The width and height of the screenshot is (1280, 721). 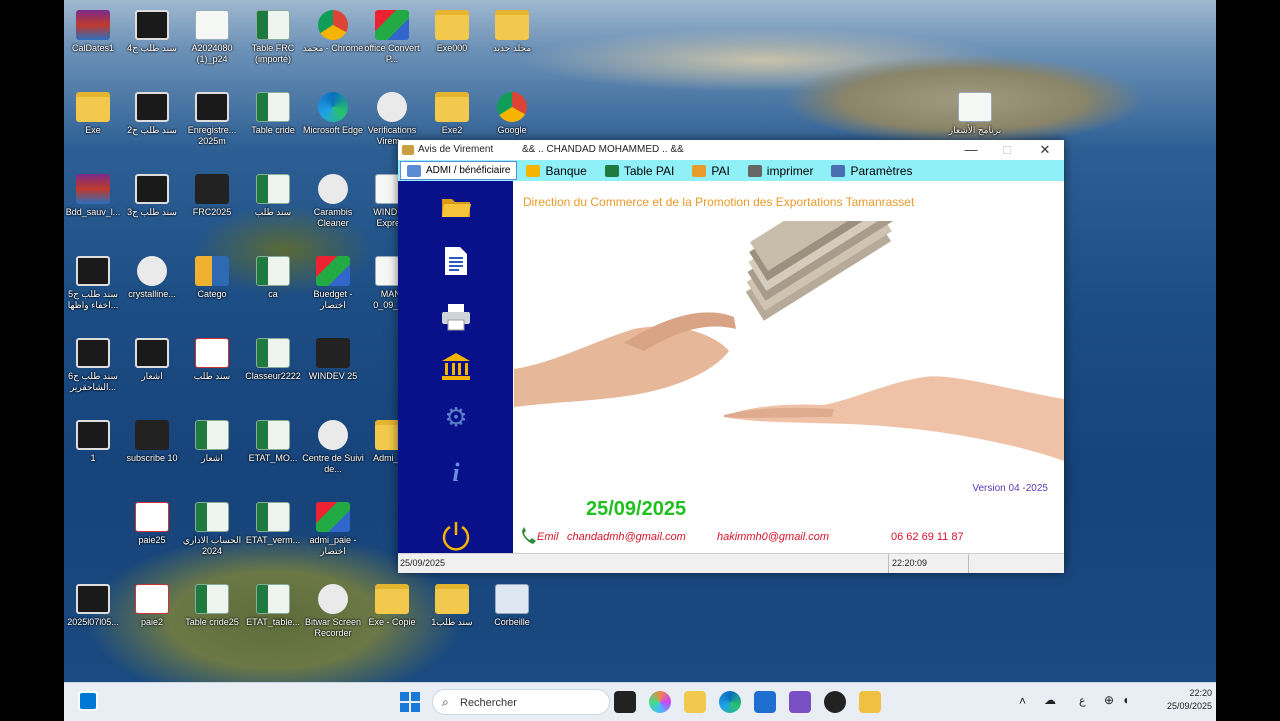 What do you see at coordinates (152, 30) in the screenshot?
I see `desktop-icon: سند طلب ج4` at bounding box center [152, 30].